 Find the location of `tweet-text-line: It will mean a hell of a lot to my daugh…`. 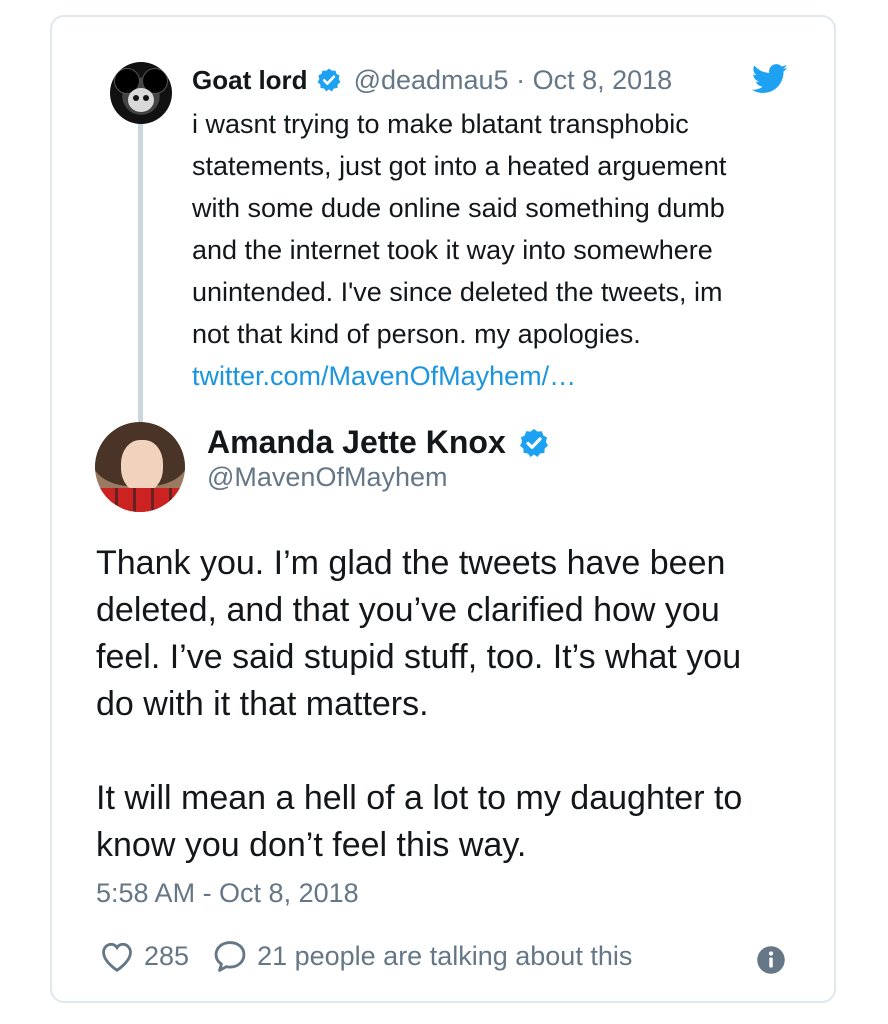

tweet-text-line: It will mean a hell of a lot to my daugh… is located at coordinates (419, 798).